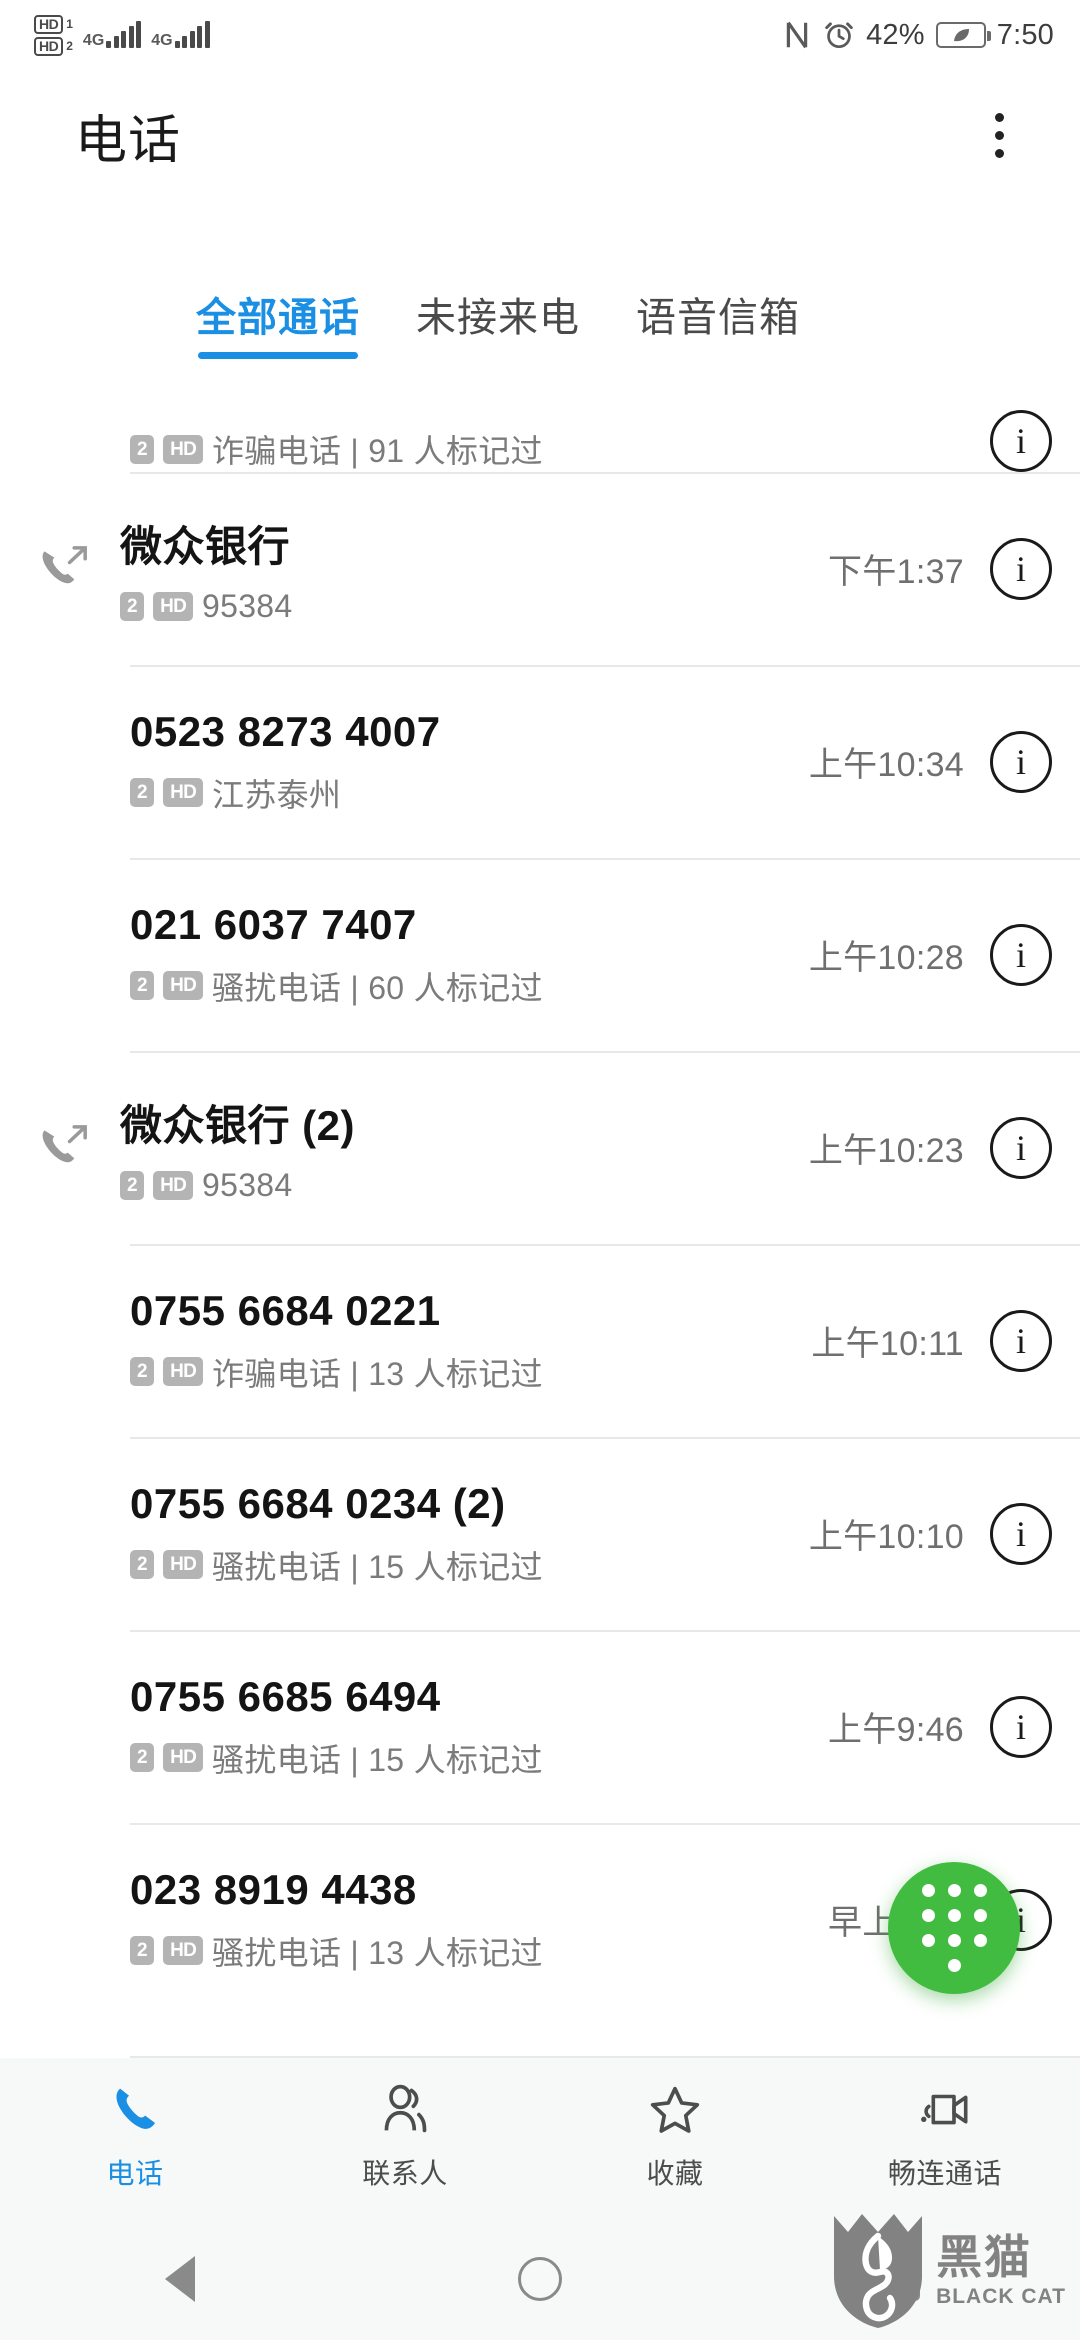  I want to click on dialpad-fab-button, so click(954, 1928).